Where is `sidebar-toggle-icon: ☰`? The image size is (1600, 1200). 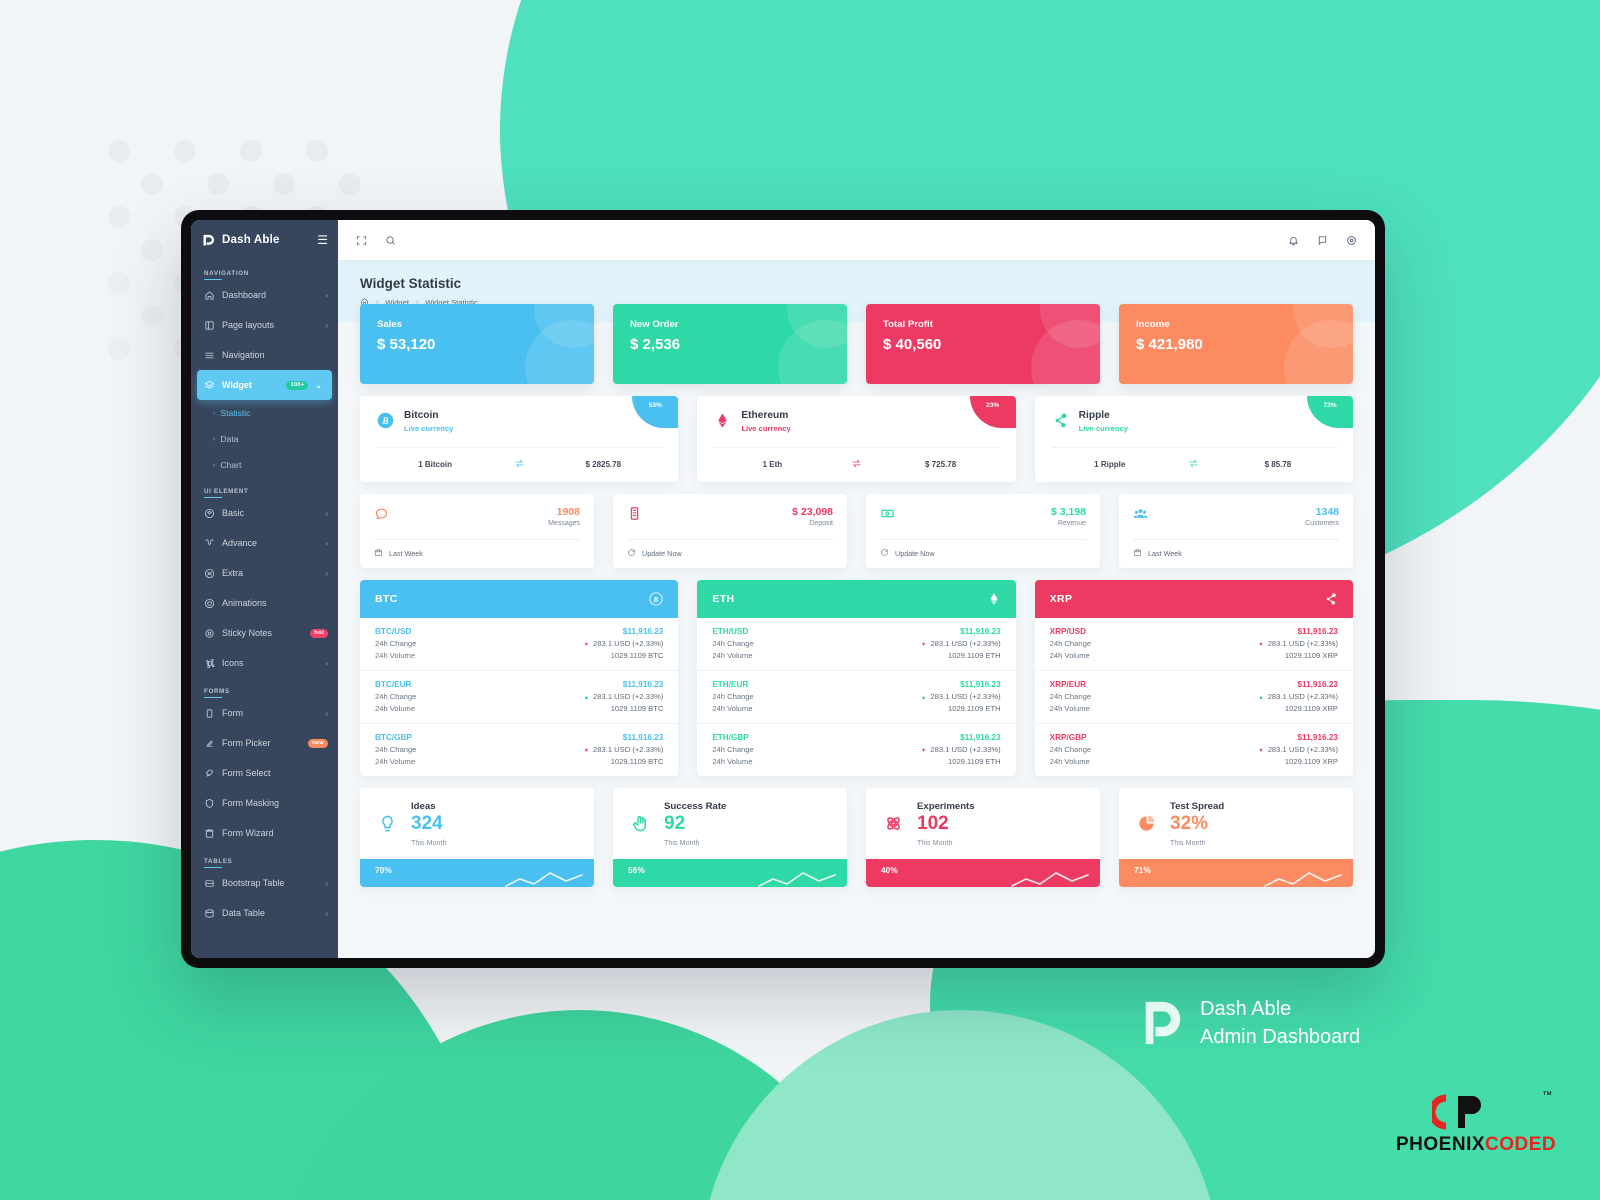 sidebar-toggle-icon: ☰ is located at coordinates (322, 240).